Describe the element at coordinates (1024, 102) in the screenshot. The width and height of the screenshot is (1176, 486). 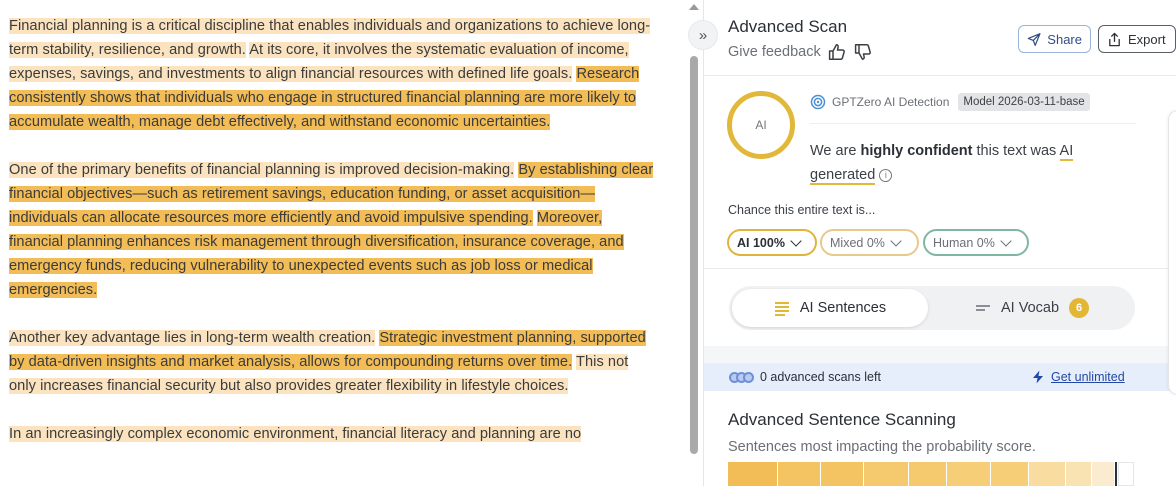
I see `model-badge: Model 2026-03-11-base` at that location.